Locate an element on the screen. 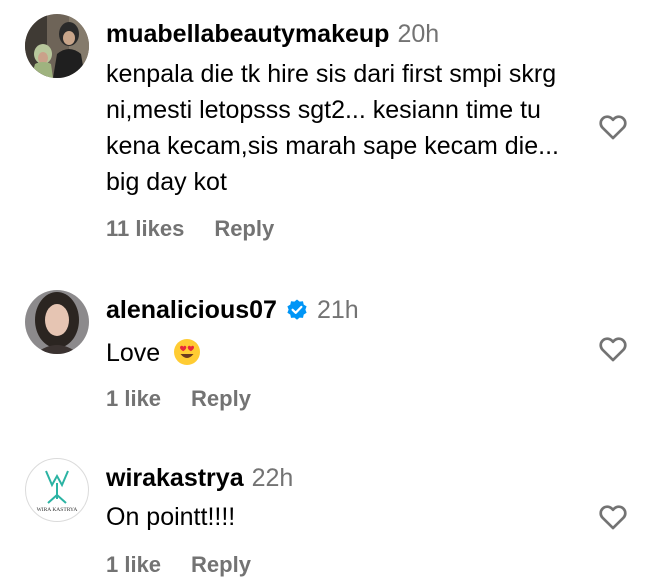 This screenshot has width=662, height=586. verified-badge-icon is located at coordinates (297, 314).